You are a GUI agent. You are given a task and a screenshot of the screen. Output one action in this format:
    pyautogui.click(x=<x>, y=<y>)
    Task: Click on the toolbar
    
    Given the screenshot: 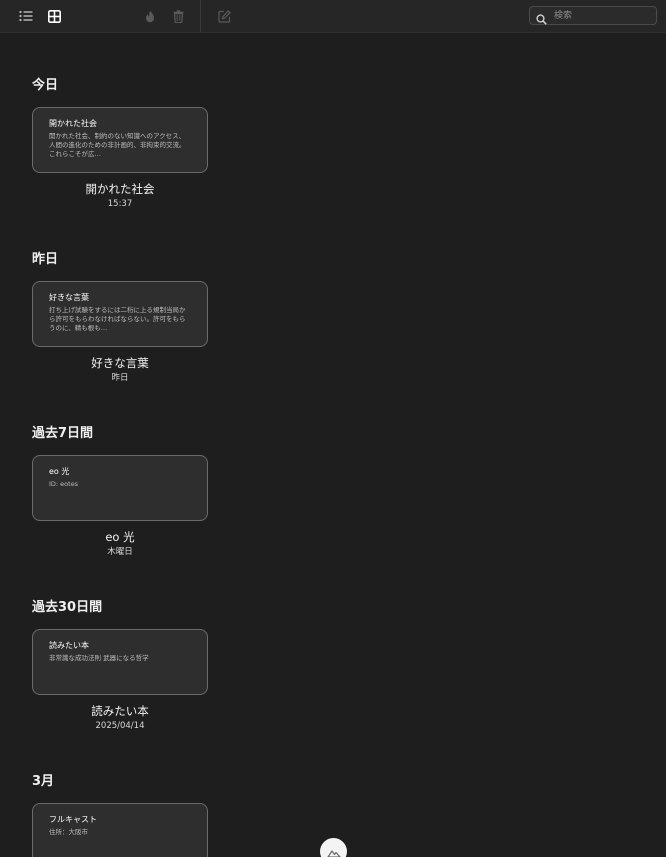 What is the action you would take?
    pyautogui.click(x=333, y=16)
    